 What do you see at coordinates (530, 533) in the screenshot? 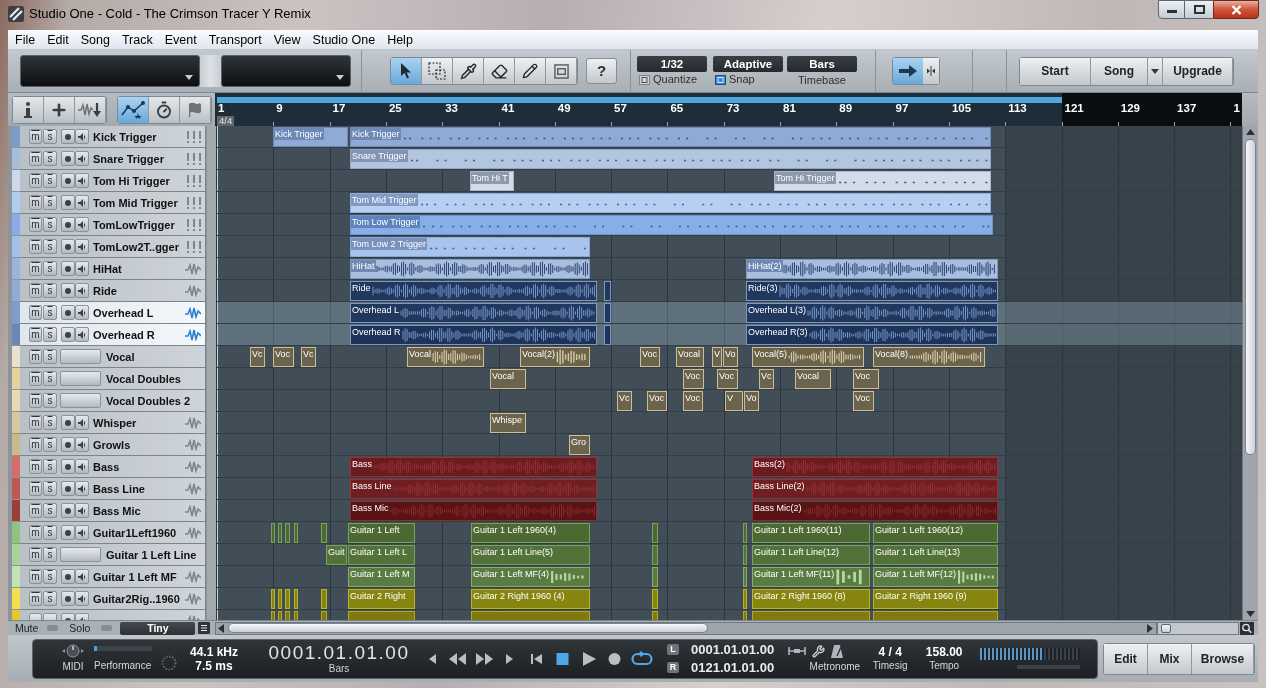
I see `audio-event: Guitar 1 Left 1960(4)` at bounding box center [530, 533].